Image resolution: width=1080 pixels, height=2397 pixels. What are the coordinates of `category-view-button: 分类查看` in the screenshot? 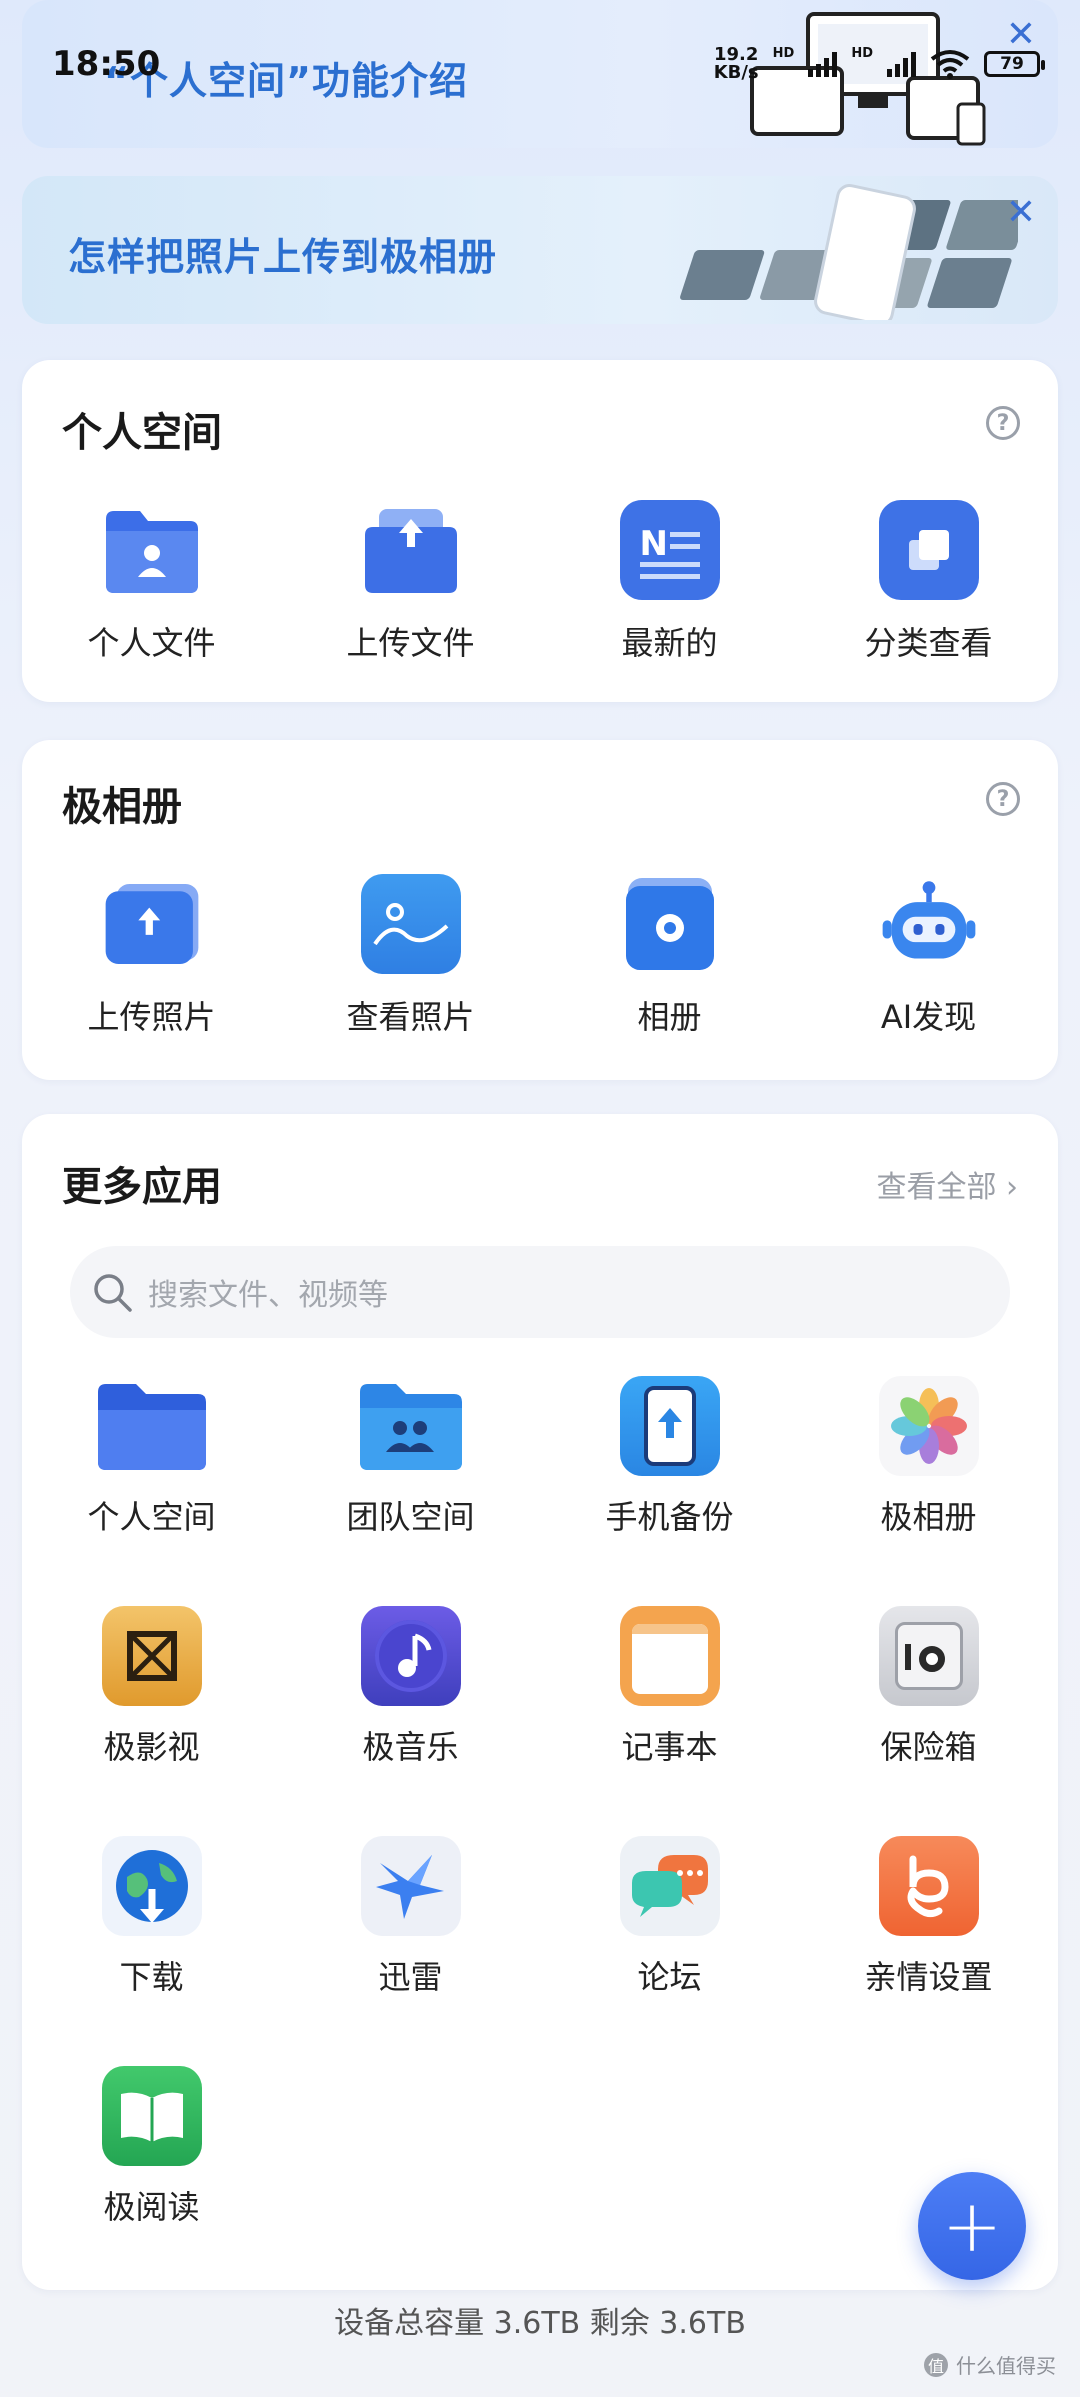 It's located at (928, 582).